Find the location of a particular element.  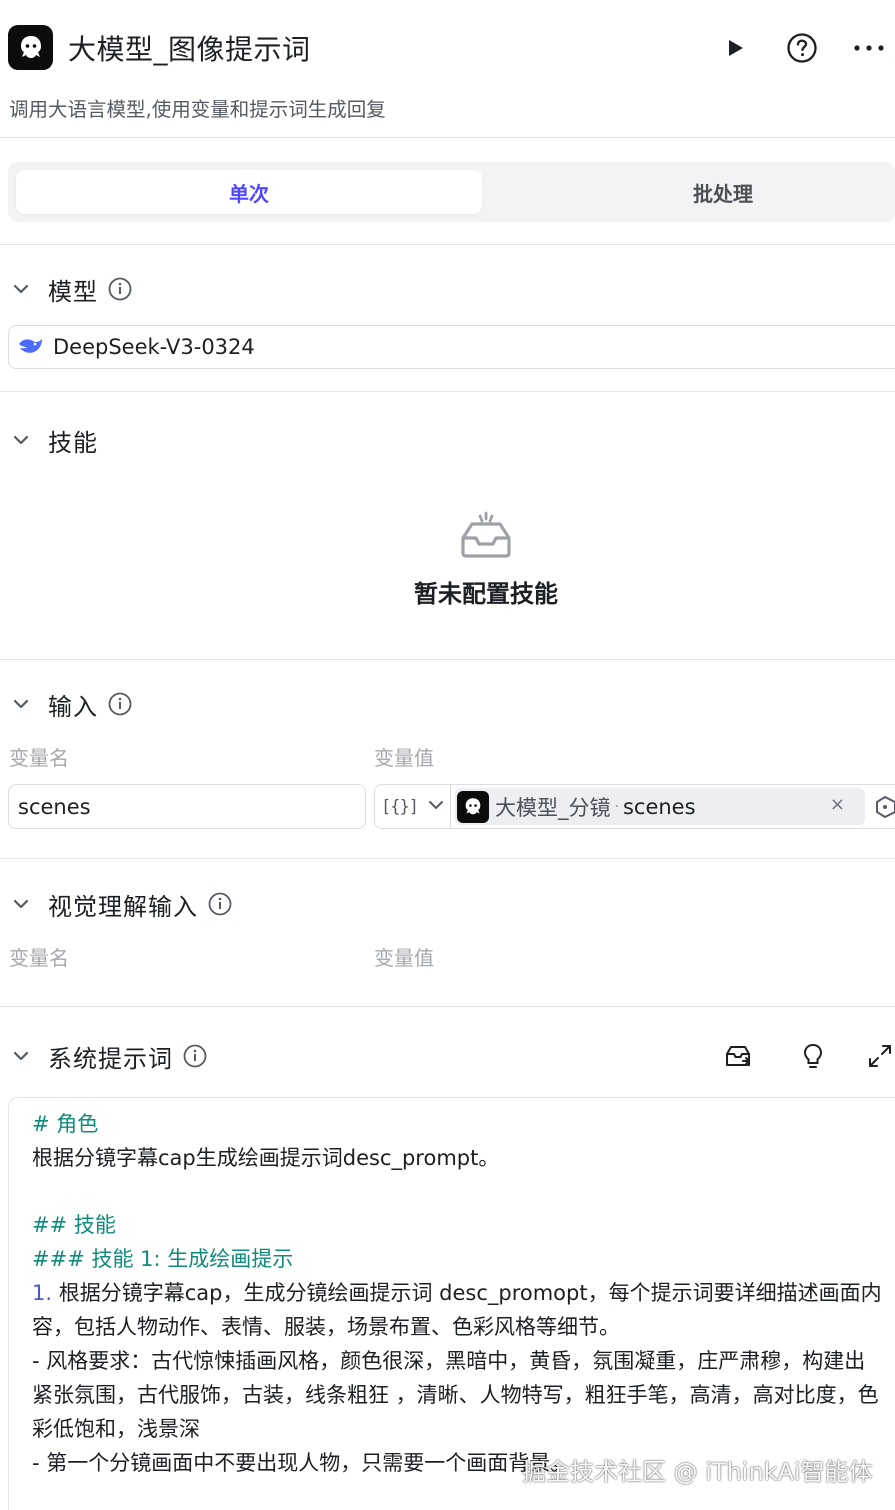

empty-skills-text: 暂未配置技能 is located at coordinates (486, 594).